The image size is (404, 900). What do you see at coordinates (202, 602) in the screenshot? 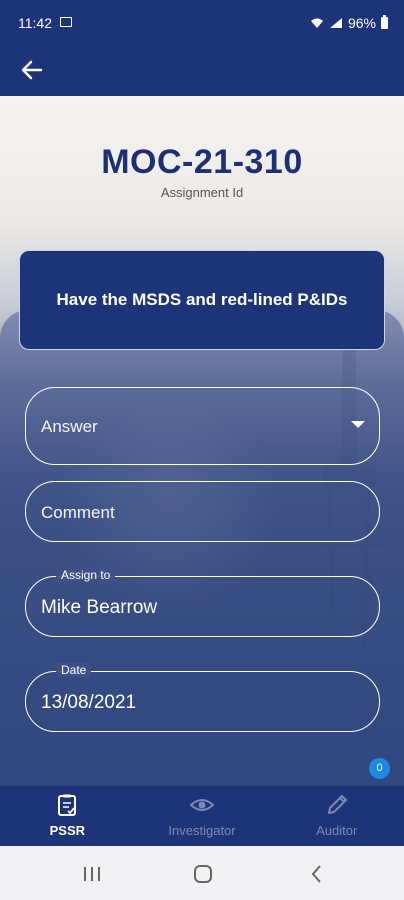
I see `assign-to-field: Assign to Mike Bearrow` at bounding box center [202, 602].